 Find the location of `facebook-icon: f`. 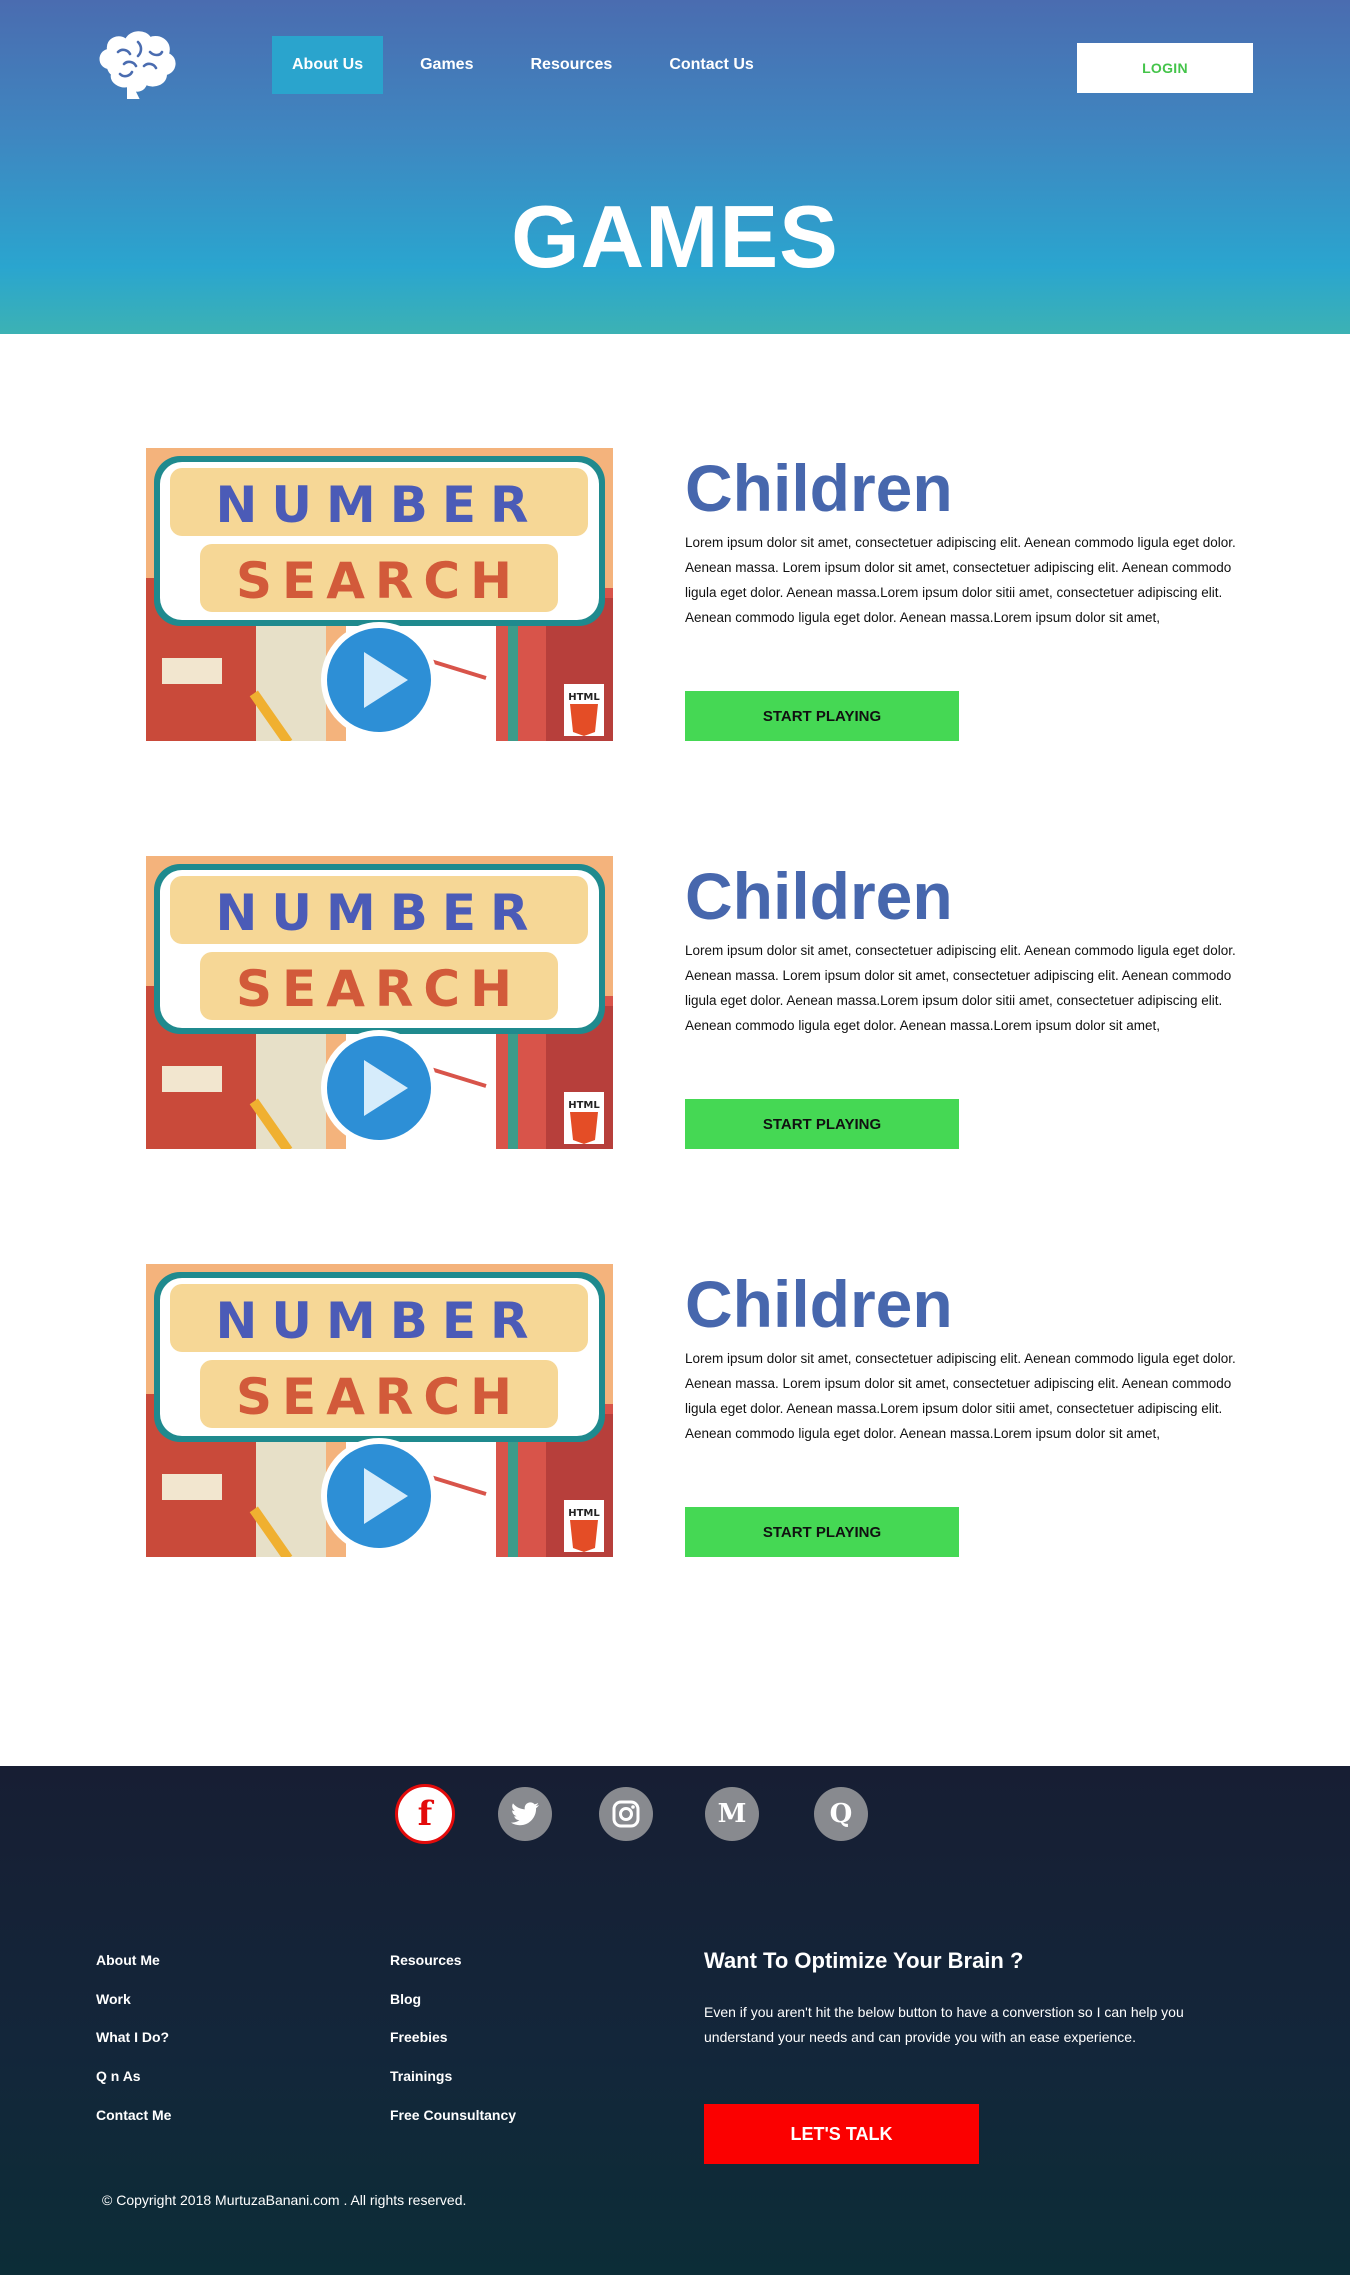

facebook-icon: f is located at coordinates (425, 1814).